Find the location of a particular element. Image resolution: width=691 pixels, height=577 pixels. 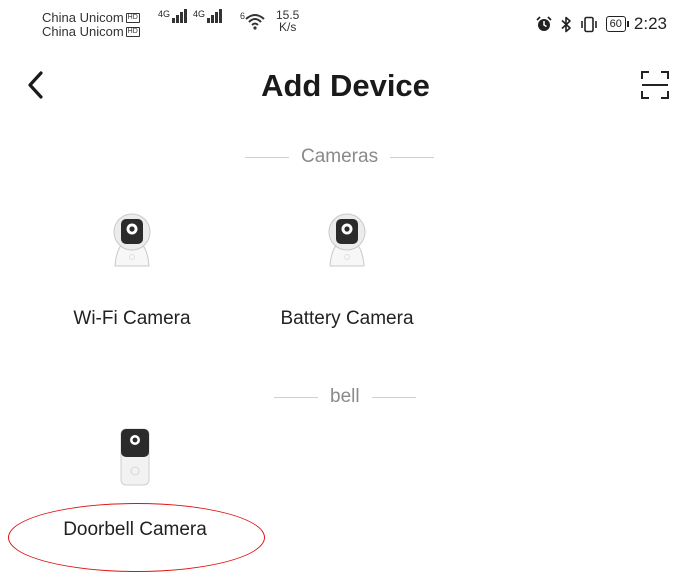

status-right: 60 2:23 is located at coordinates (601, 24).